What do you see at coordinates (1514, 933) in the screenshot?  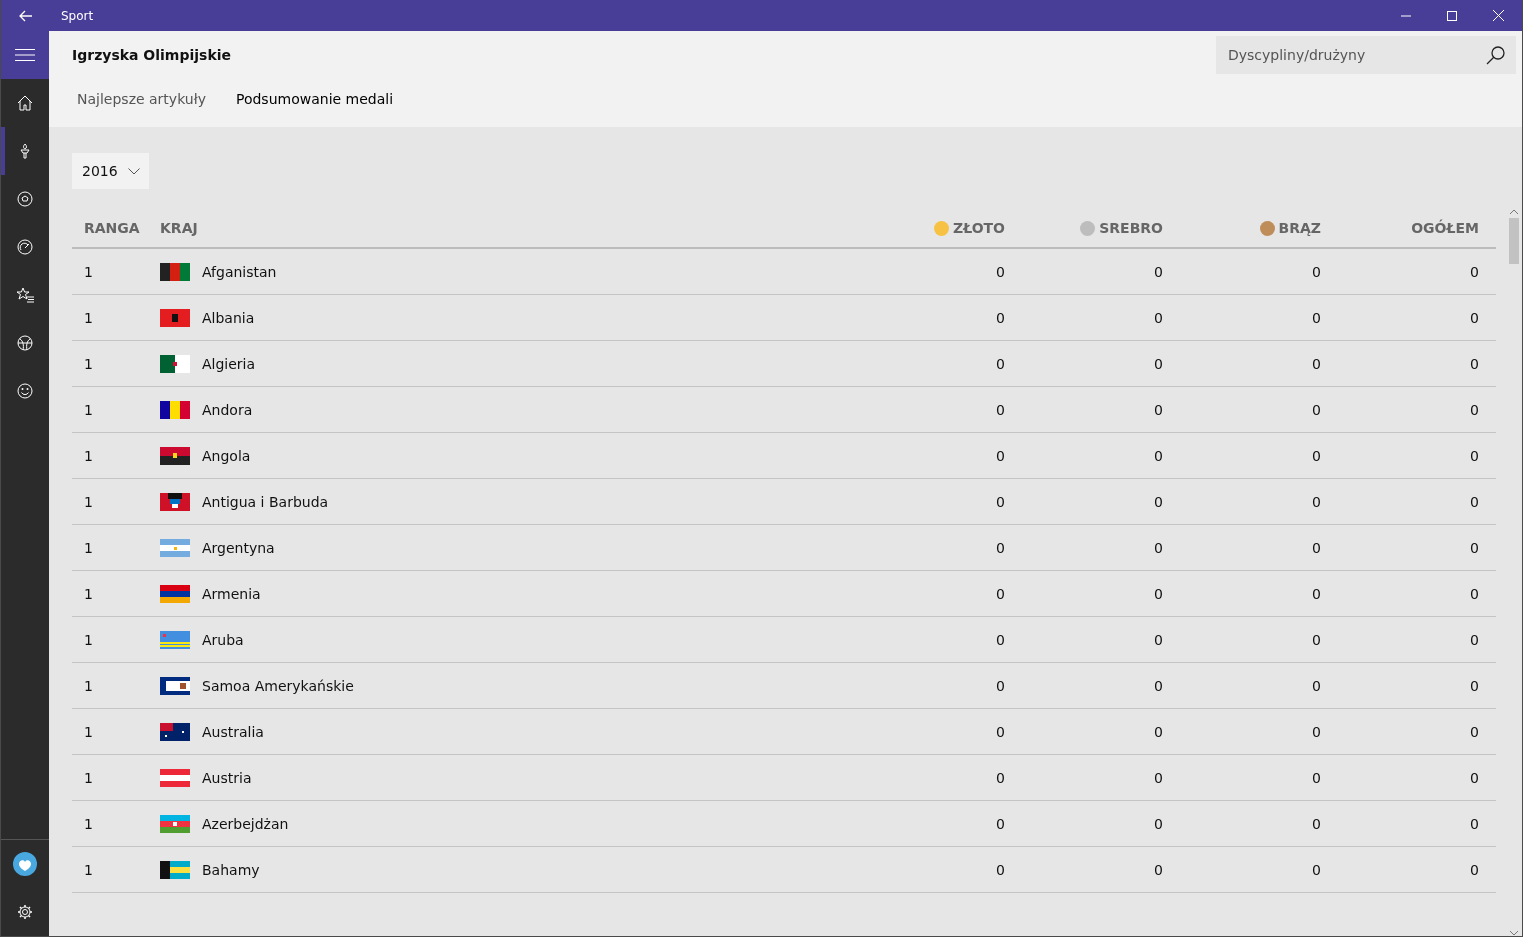 I see `scroll-down-icon` at bounding box center [1514, 933].